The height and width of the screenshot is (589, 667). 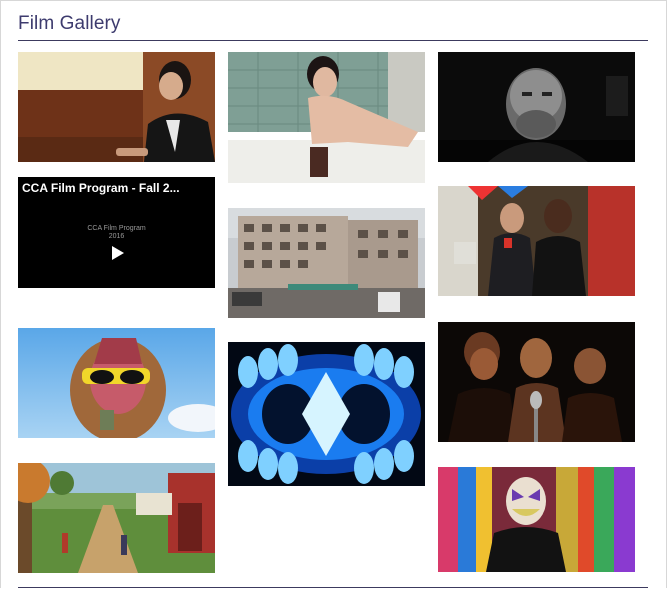 I want to click on video-caption-line2: 2016, so click(x=116, y=236).